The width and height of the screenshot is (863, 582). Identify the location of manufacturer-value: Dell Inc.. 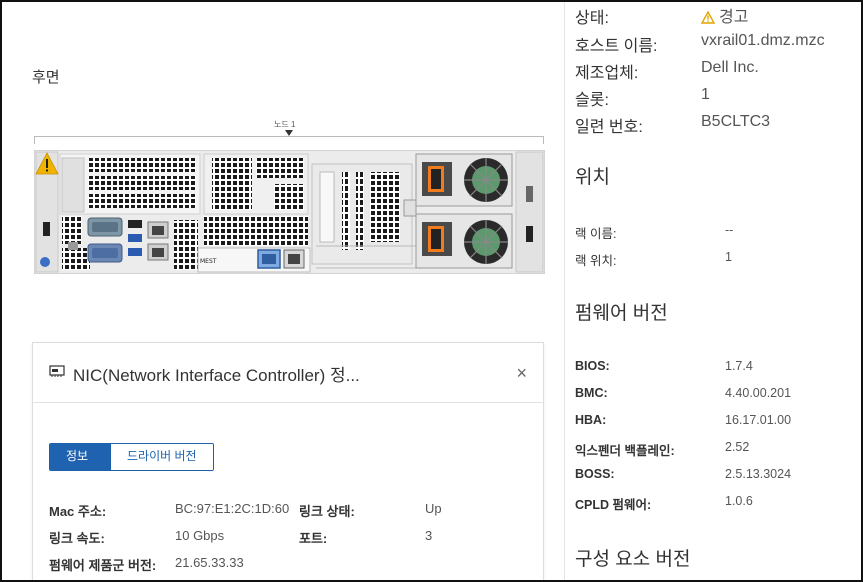
(730, 67).